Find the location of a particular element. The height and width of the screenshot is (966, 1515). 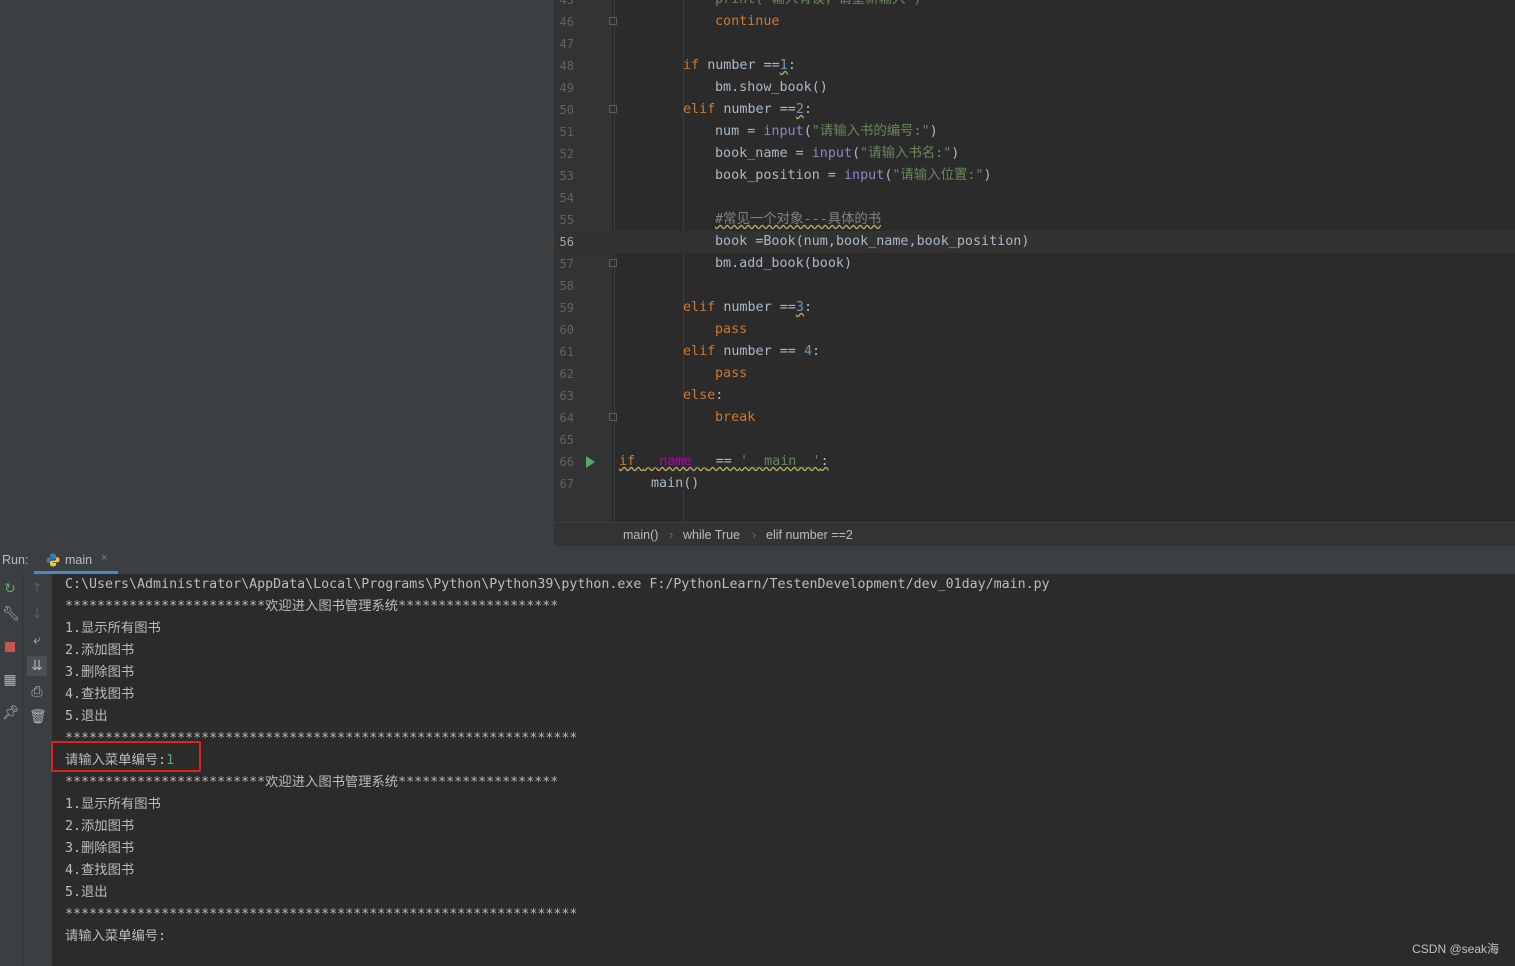

code-line: 48 if number ==1: is located at coordinates (1034, 66).